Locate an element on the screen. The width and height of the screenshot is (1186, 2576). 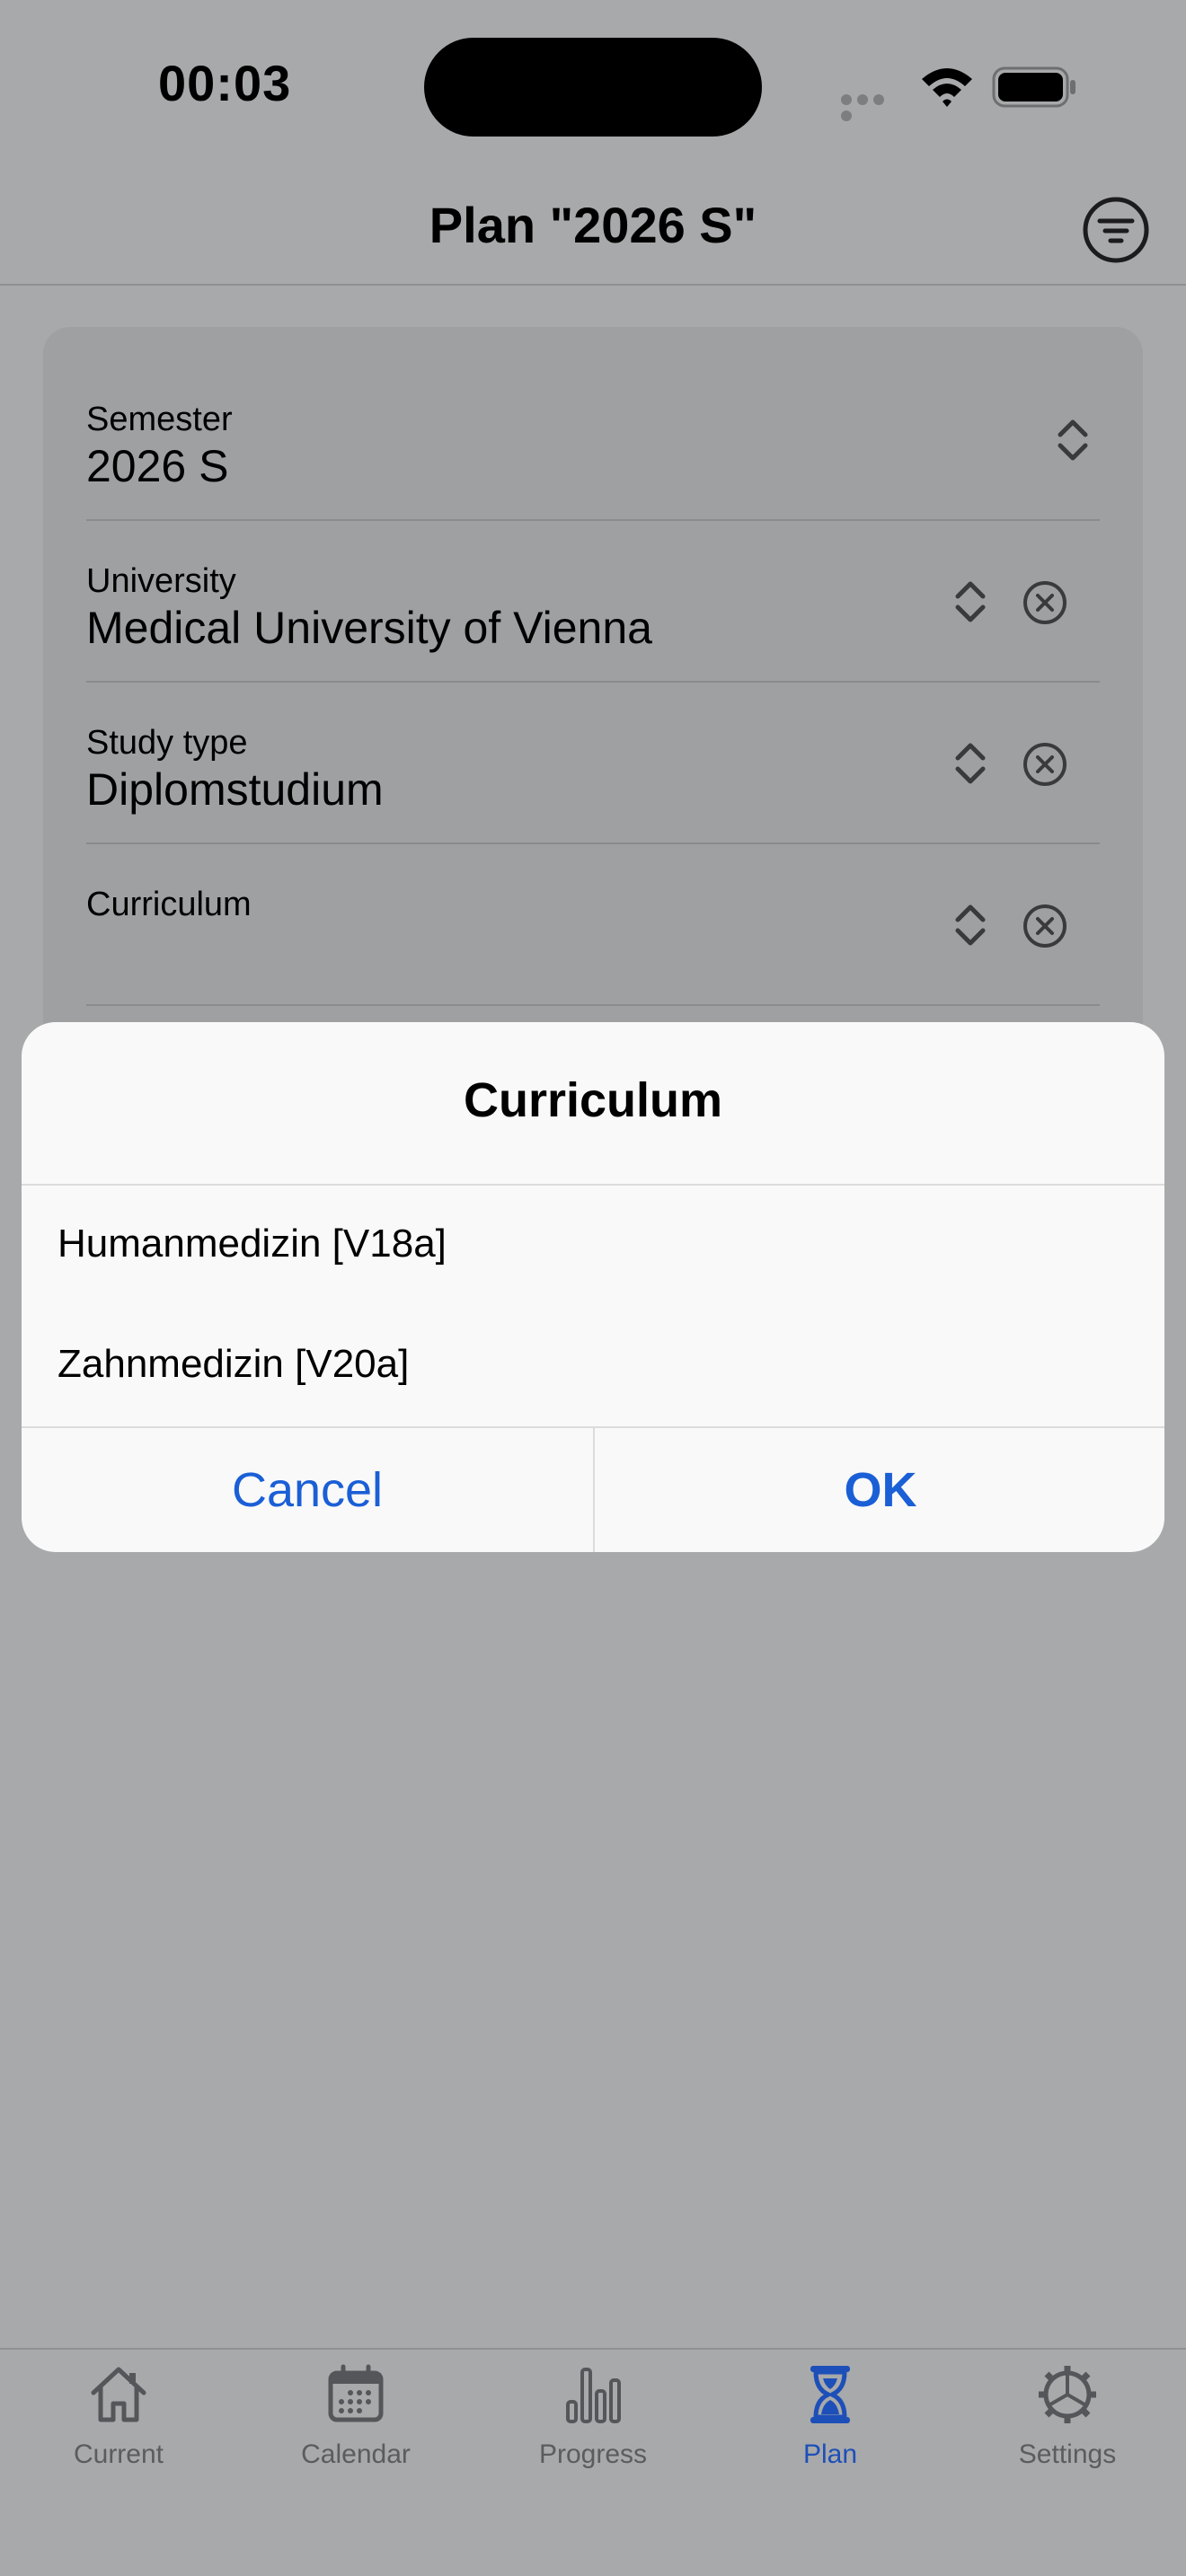
study-type-value: Diplomstudium is located at coordinates (235, 789).